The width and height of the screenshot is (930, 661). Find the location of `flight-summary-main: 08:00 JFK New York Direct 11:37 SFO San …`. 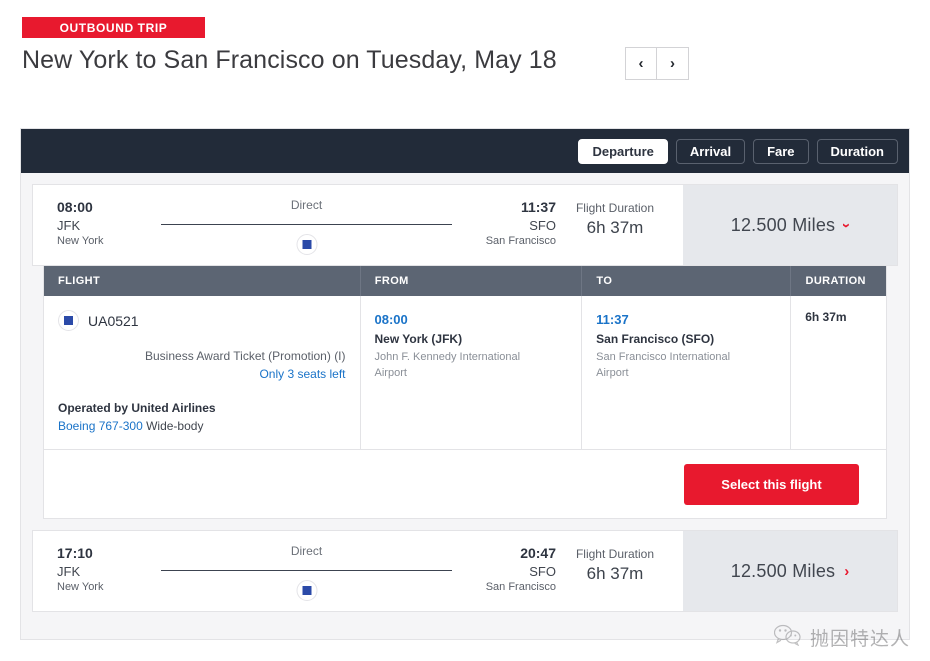

flight-summary-main: 08:00 JFK New York Direct 11:37 SFO San … is located at coordinates (353, 225).